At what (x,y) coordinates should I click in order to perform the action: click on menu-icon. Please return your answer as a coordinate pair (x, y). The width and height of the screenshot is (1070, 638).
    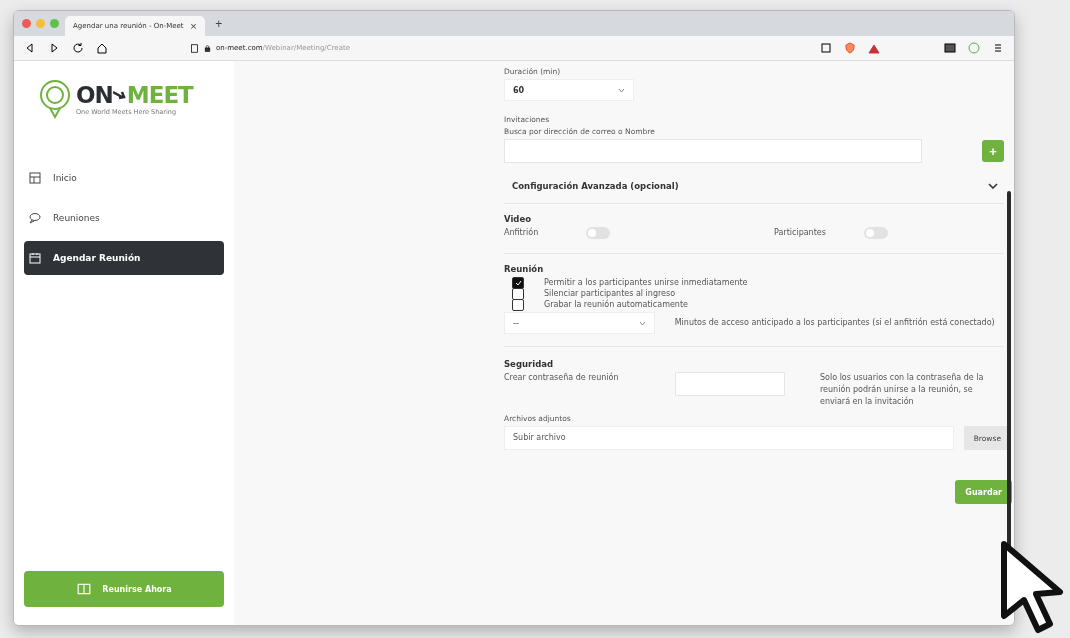
    Looking at the image, I should click on (998, 48).